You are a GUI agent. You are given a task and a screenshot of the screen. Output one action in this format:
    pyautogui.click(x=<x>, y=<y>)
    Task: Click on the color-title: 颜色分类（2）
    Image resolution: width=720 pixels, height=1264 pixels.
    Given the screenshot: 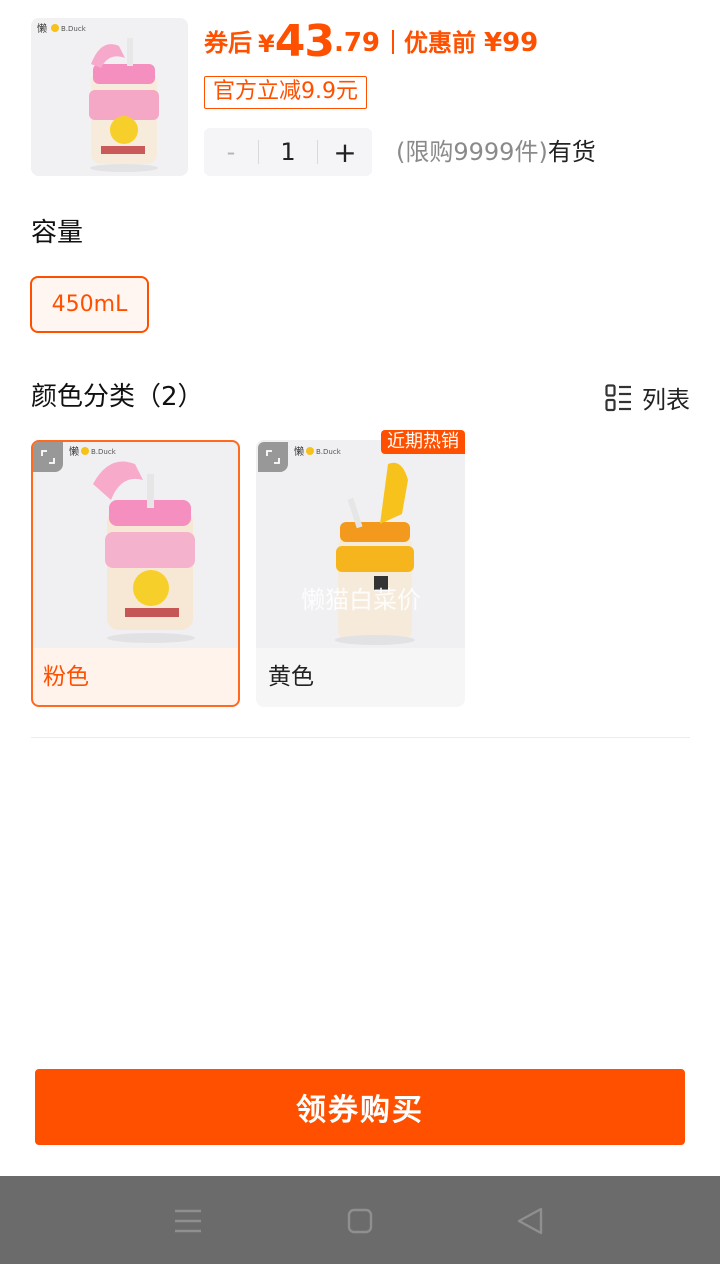 What is the action you would take?
    pyautogui.click(x=117, y=397)
    